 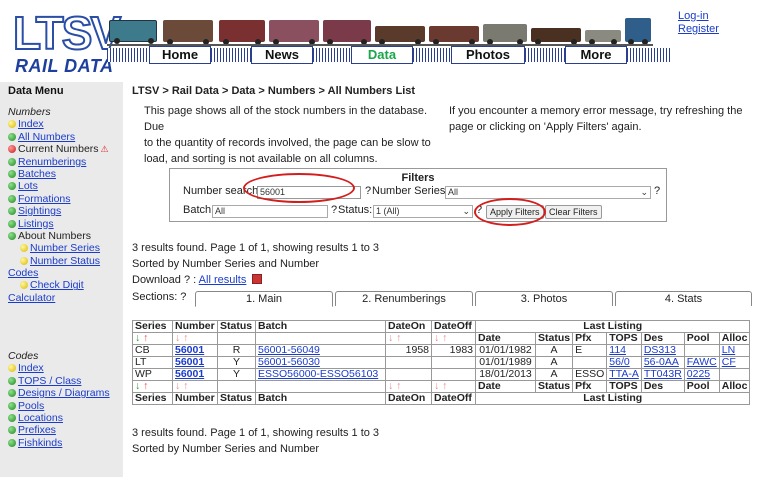 I want to click on des-link: TT043R, so click(x=663, y=374).